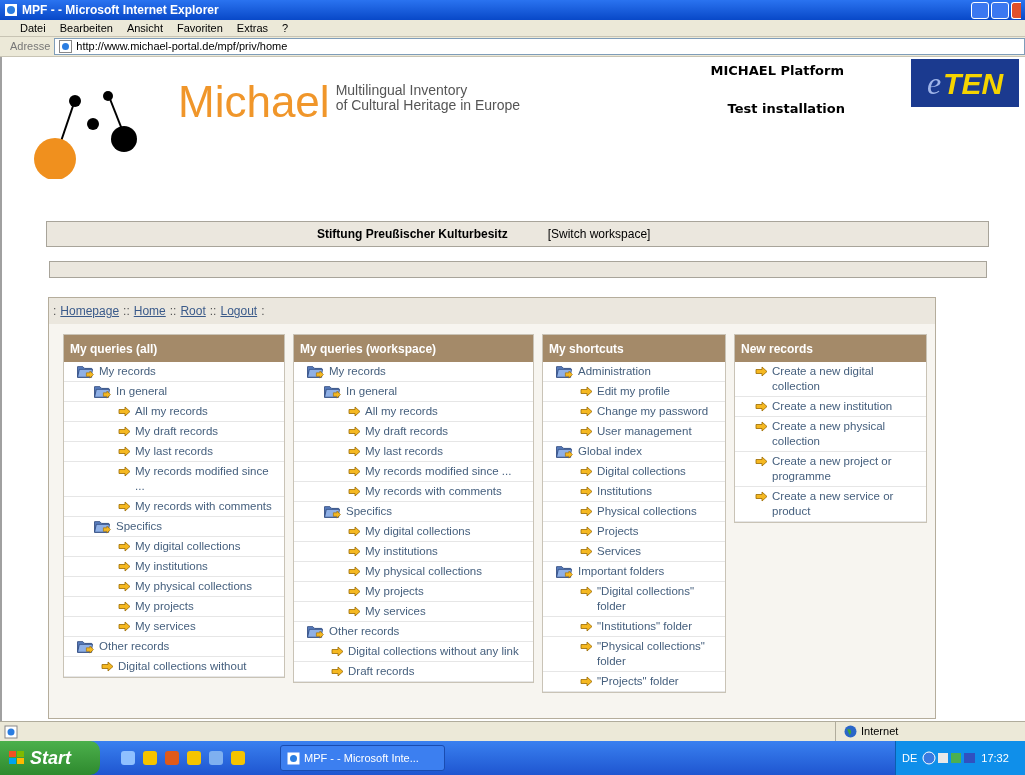 This screenshot has width=1025, height=775. I want to click on link-item: Create a new digital collection, so click(830, 379).